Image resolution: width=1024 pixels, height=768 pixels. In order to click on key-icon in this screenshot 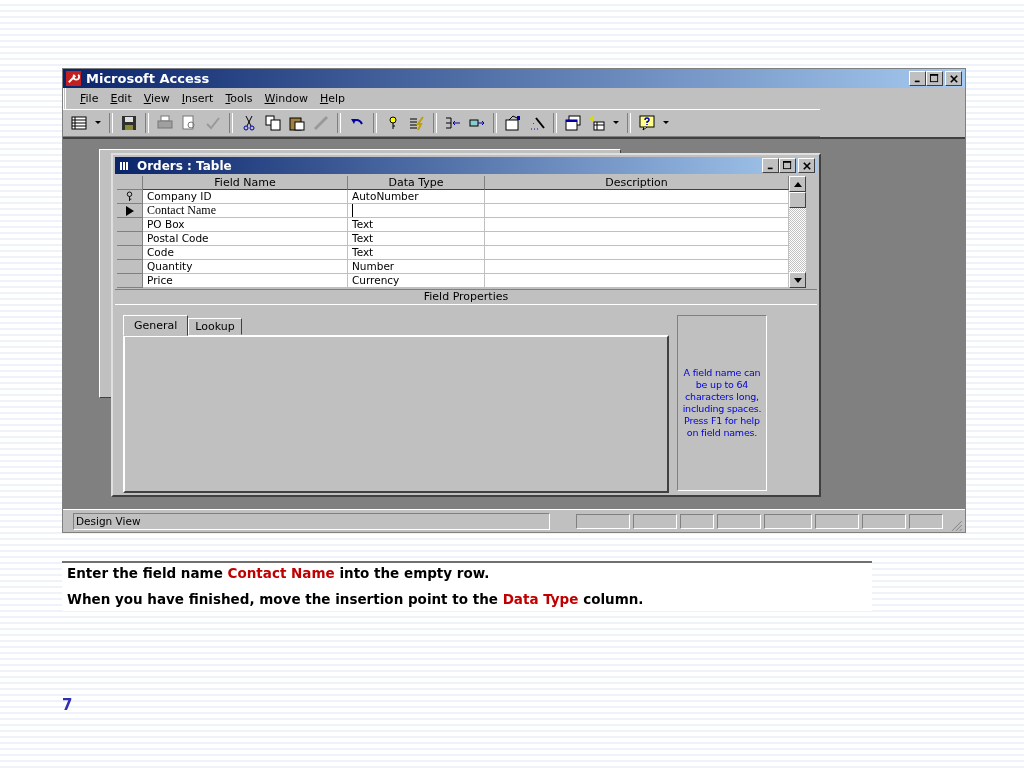, I will do `click(129, 196)`.